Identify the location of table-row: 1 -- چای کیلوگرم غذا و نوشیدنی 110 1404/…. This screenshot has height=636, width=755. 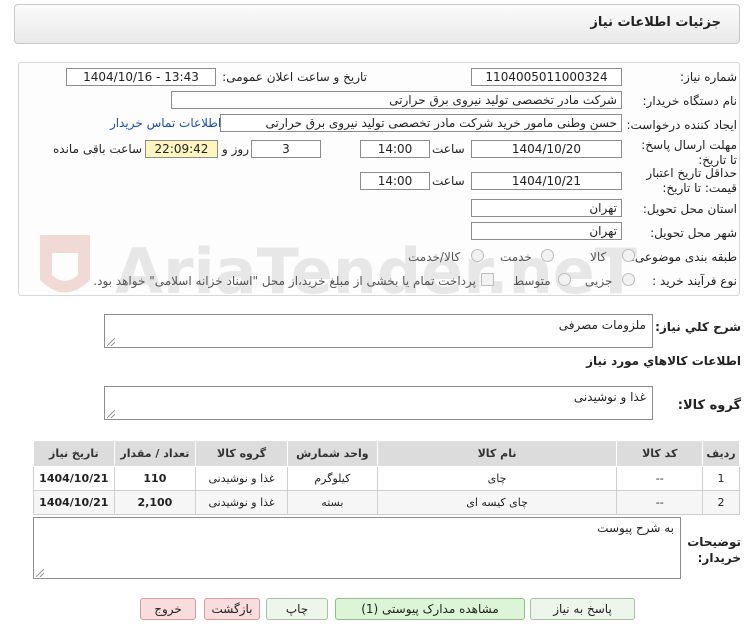
(386, 478).